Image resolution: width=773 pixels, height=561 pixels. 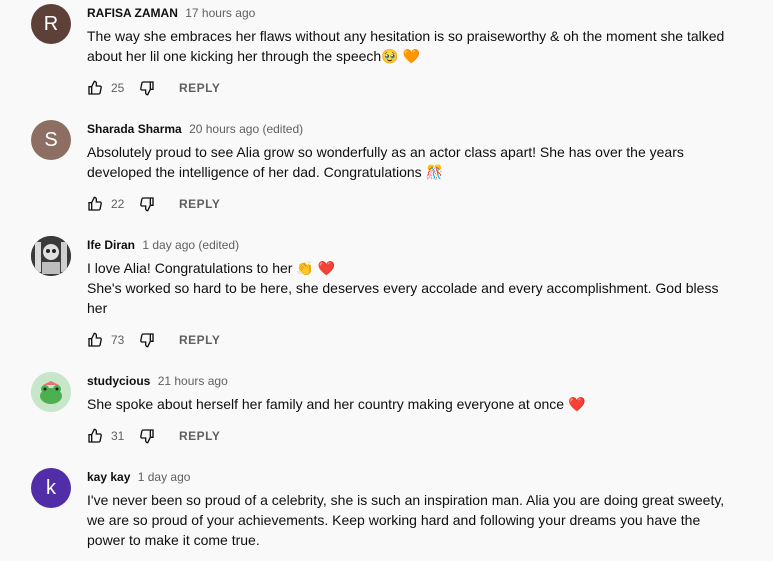 I want to click on frog-avatar-icon, so click(x=51, y=392).